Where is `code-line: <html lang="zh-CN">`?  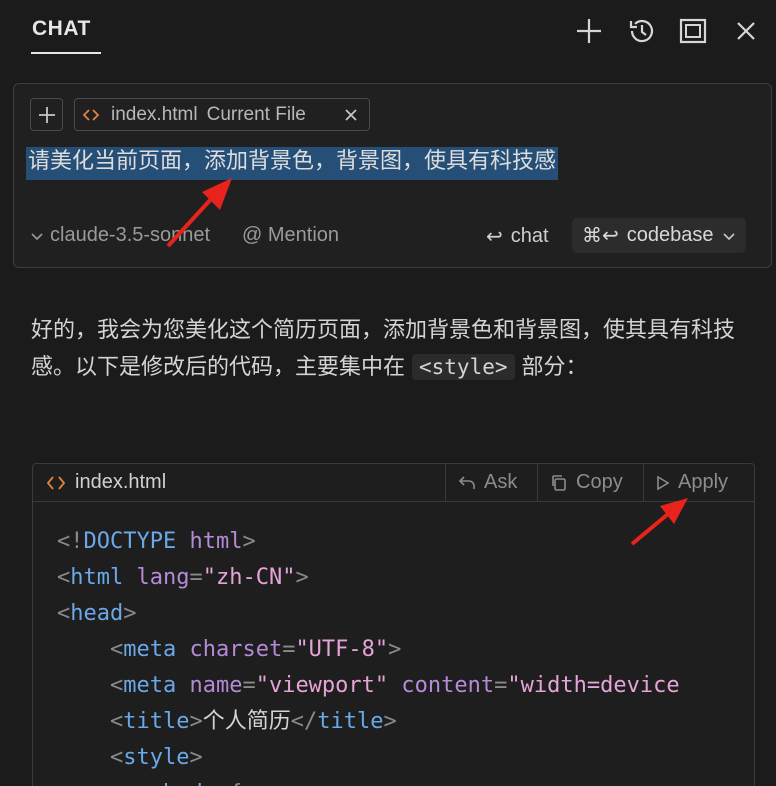
code-line: <html lang="zh-CN"> is located at coordinates (183, 577).